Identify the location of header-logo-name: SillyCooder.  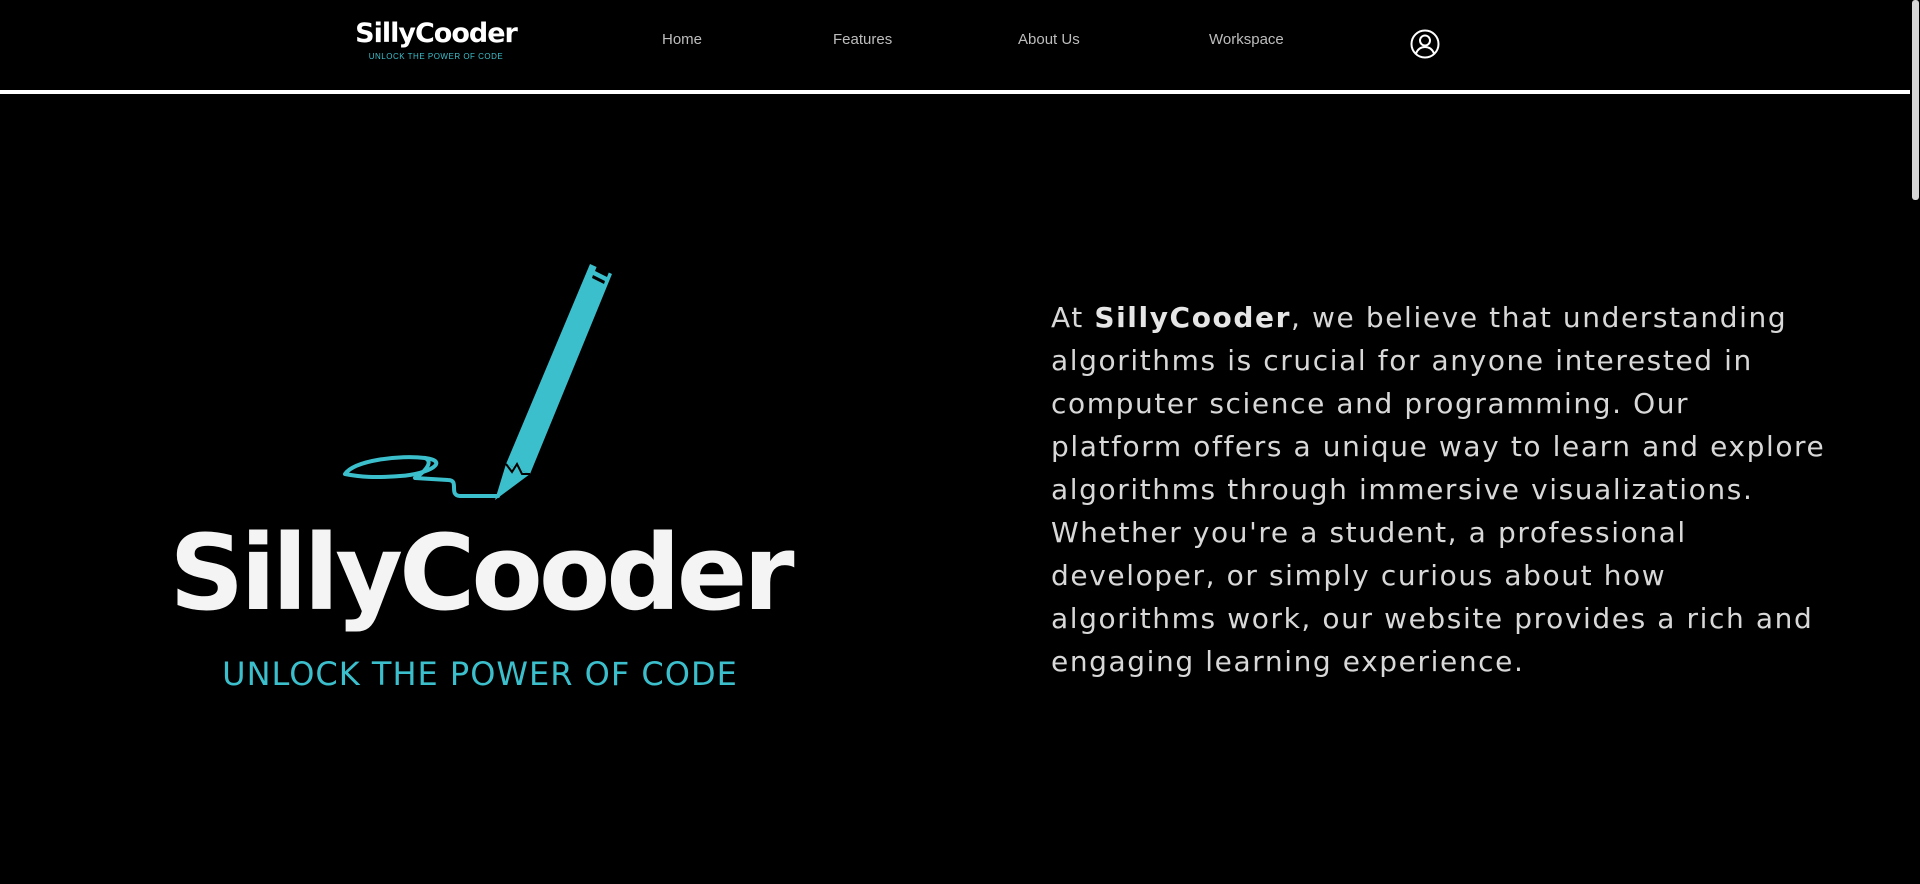
(436, 33).